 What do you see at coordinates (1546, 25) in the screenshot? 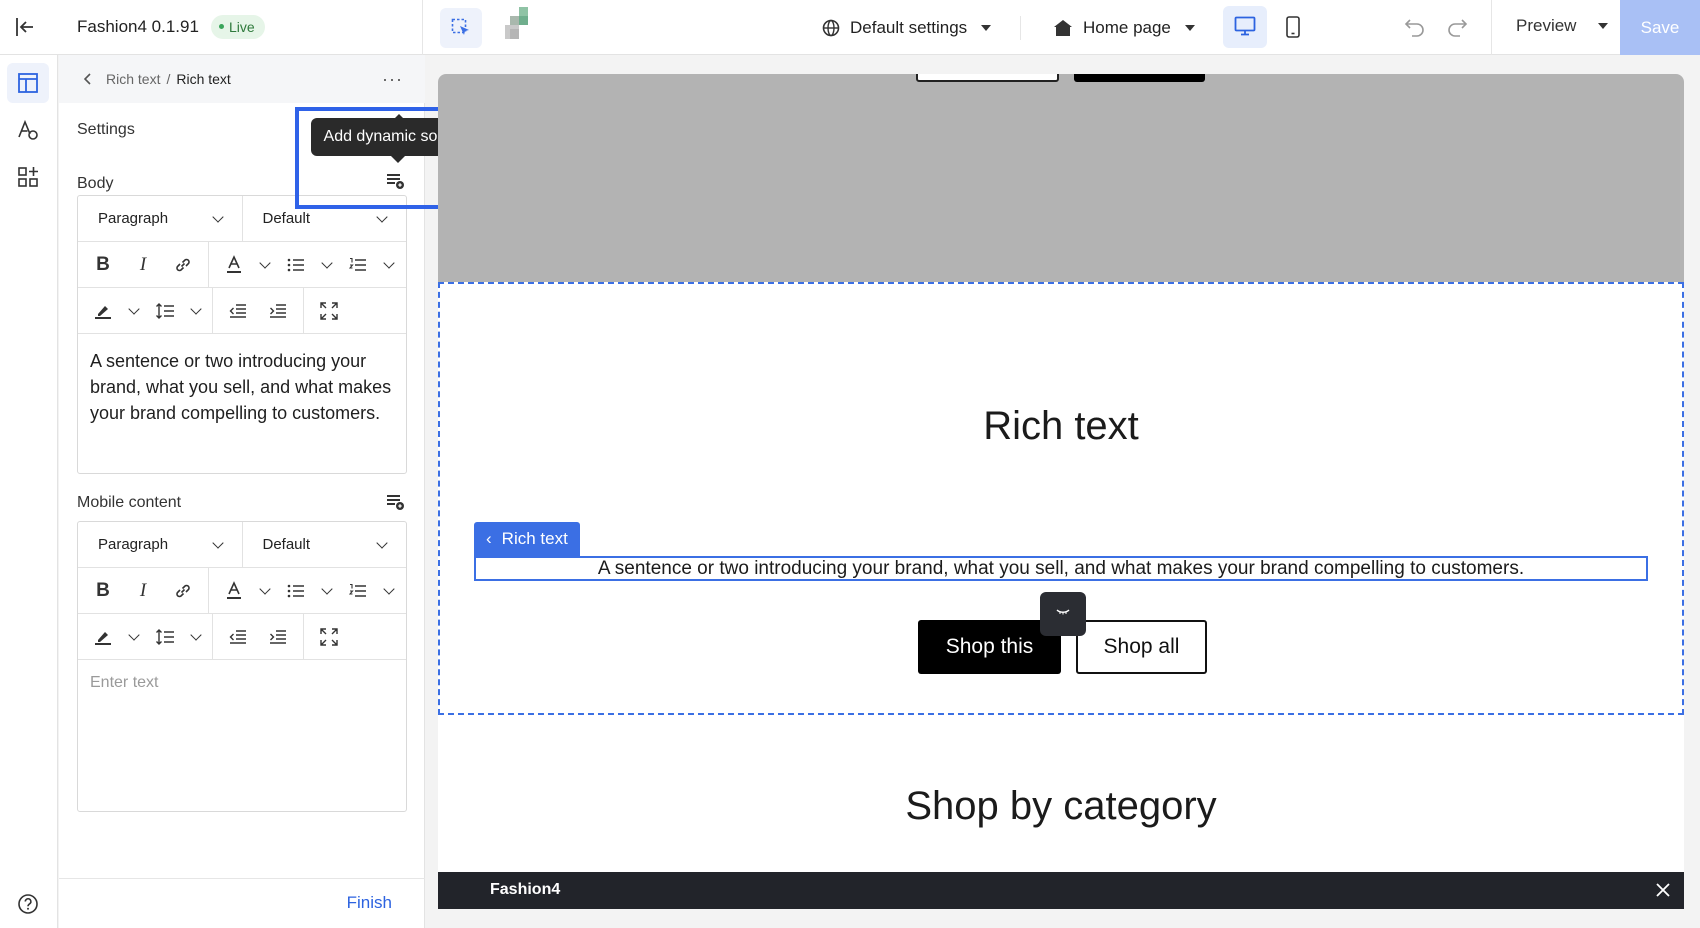
I see `preview-label: Preview` at bounding box center [1546, 25].